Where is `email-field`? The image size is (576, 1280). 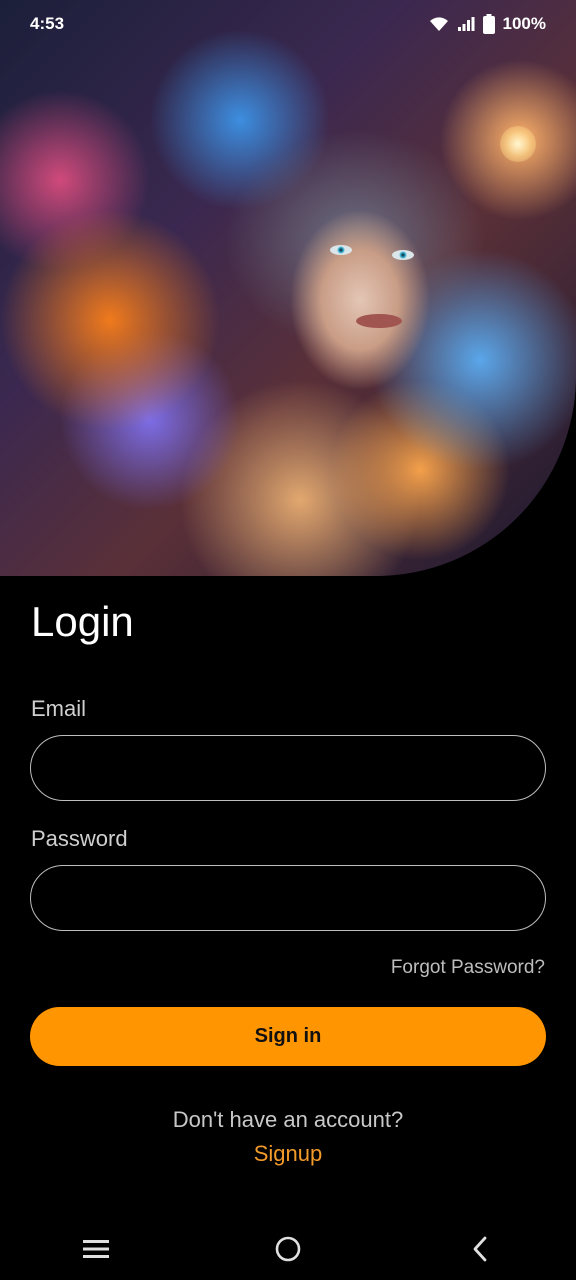
email-field is located at coordinates (288, 768).